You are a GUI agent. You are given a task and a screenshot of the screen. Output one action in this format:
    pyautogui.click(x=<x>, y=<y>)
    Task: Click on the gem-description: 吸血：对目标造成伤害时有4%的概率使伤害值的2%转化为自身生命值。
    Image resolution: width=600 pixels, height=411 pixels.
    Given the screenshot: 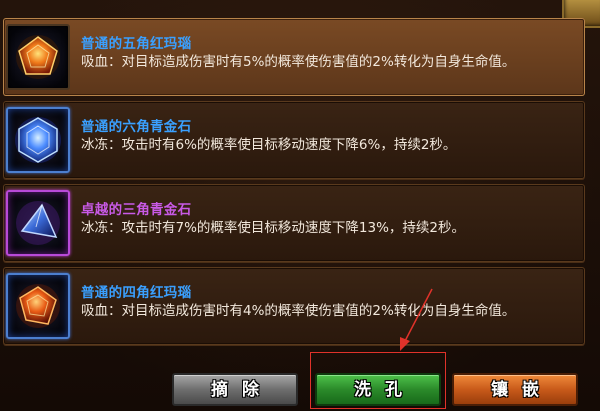 What is the action you would take?
    pyautogui.click(x=298, y=311)
    